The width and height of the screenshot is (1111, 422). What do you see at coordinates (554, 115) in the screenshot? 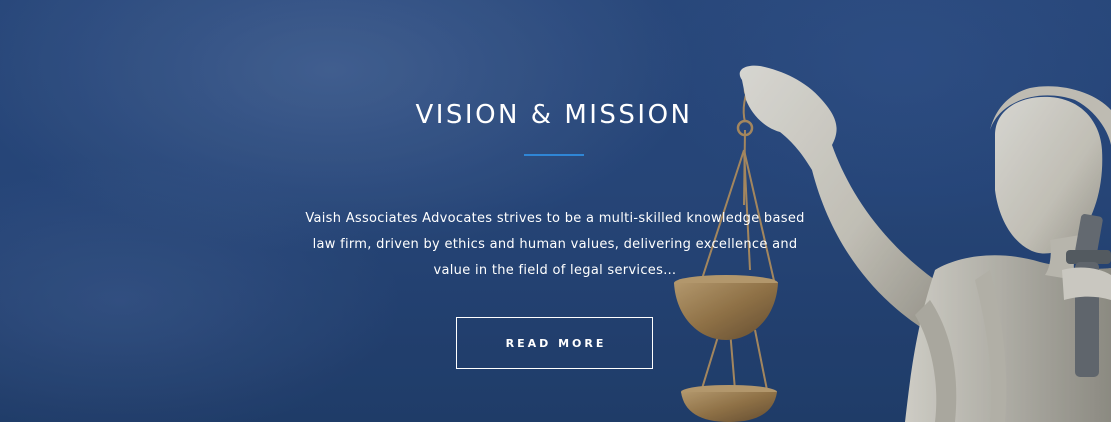
I see `section-title: VISION & MISSION` at bounding box center [554, 115].